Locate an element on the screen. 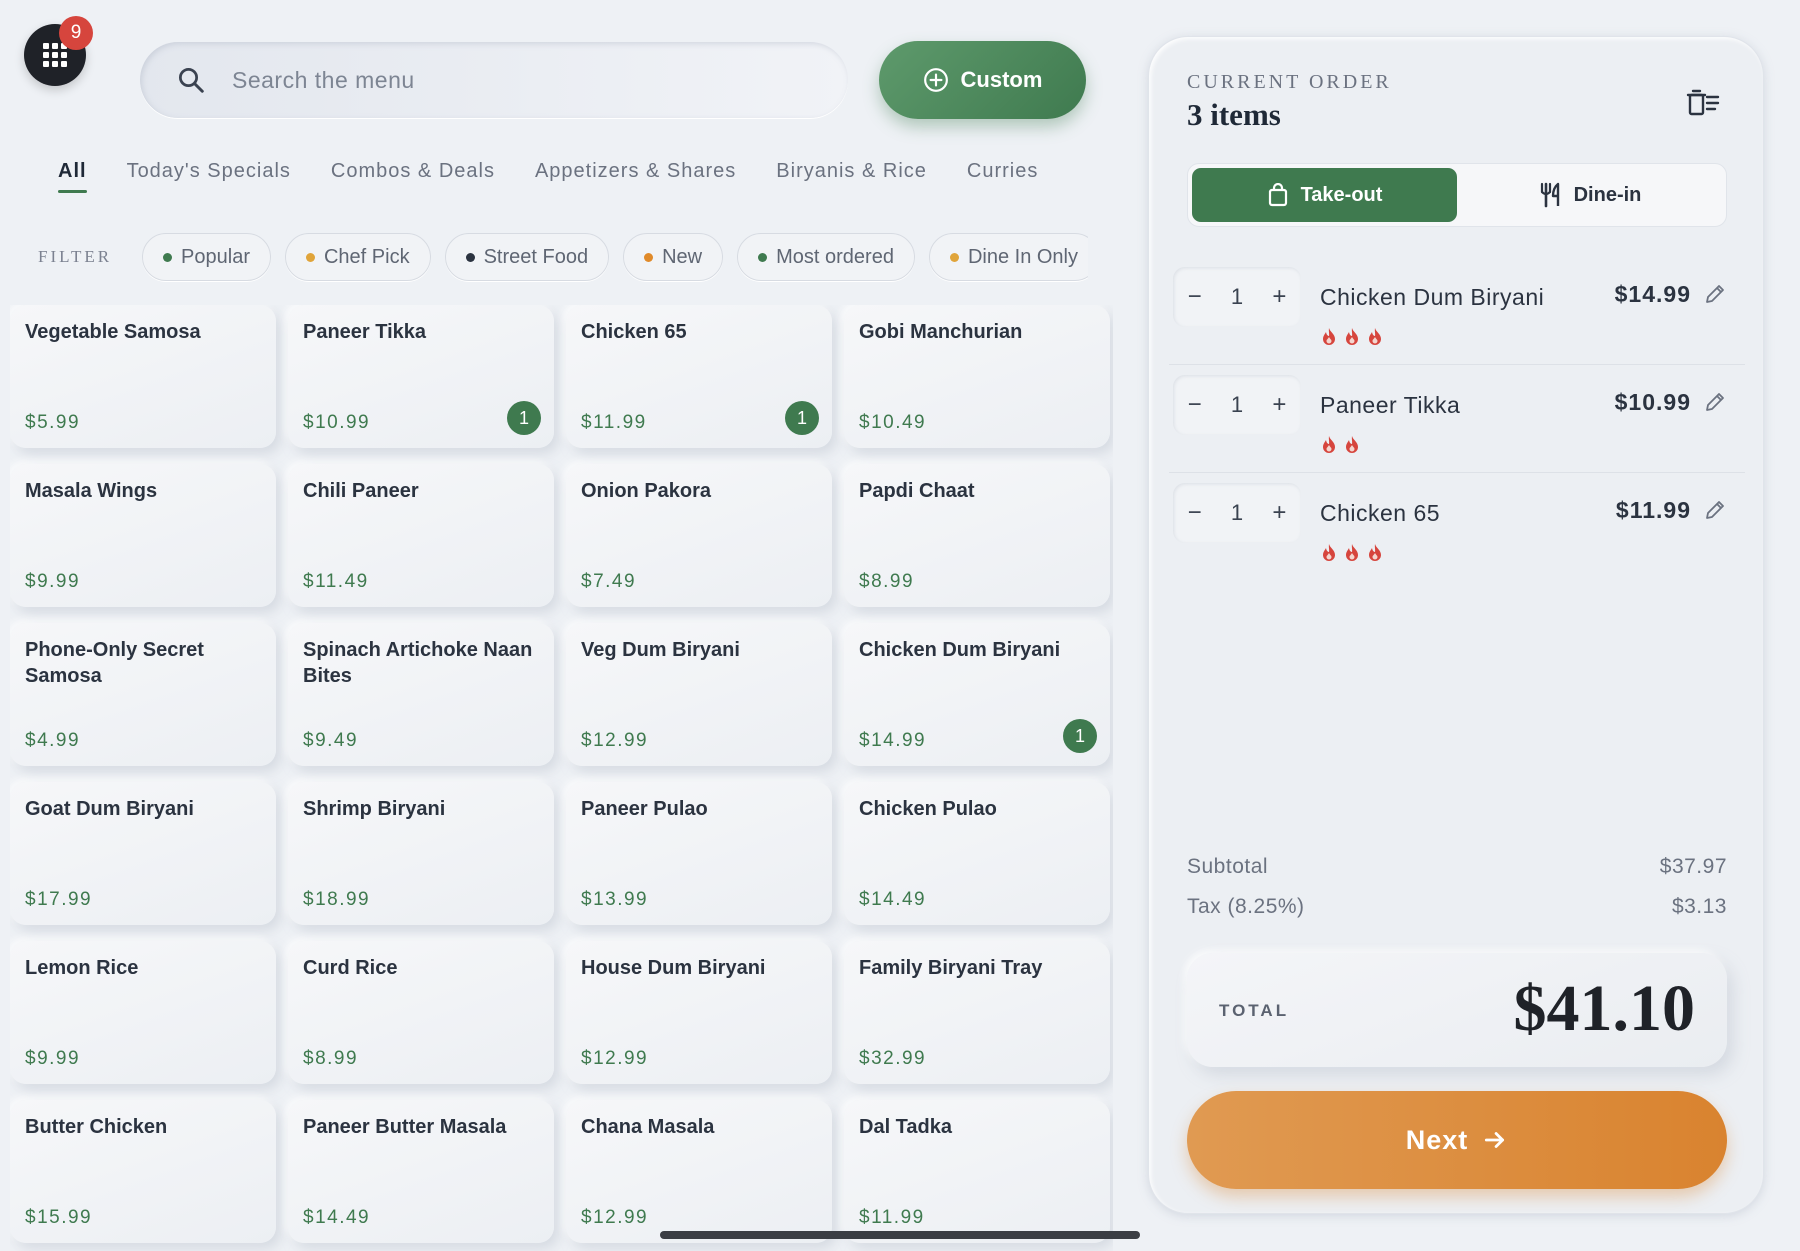  menu-item-price: $14.99 is located at coordinates (893, 740).